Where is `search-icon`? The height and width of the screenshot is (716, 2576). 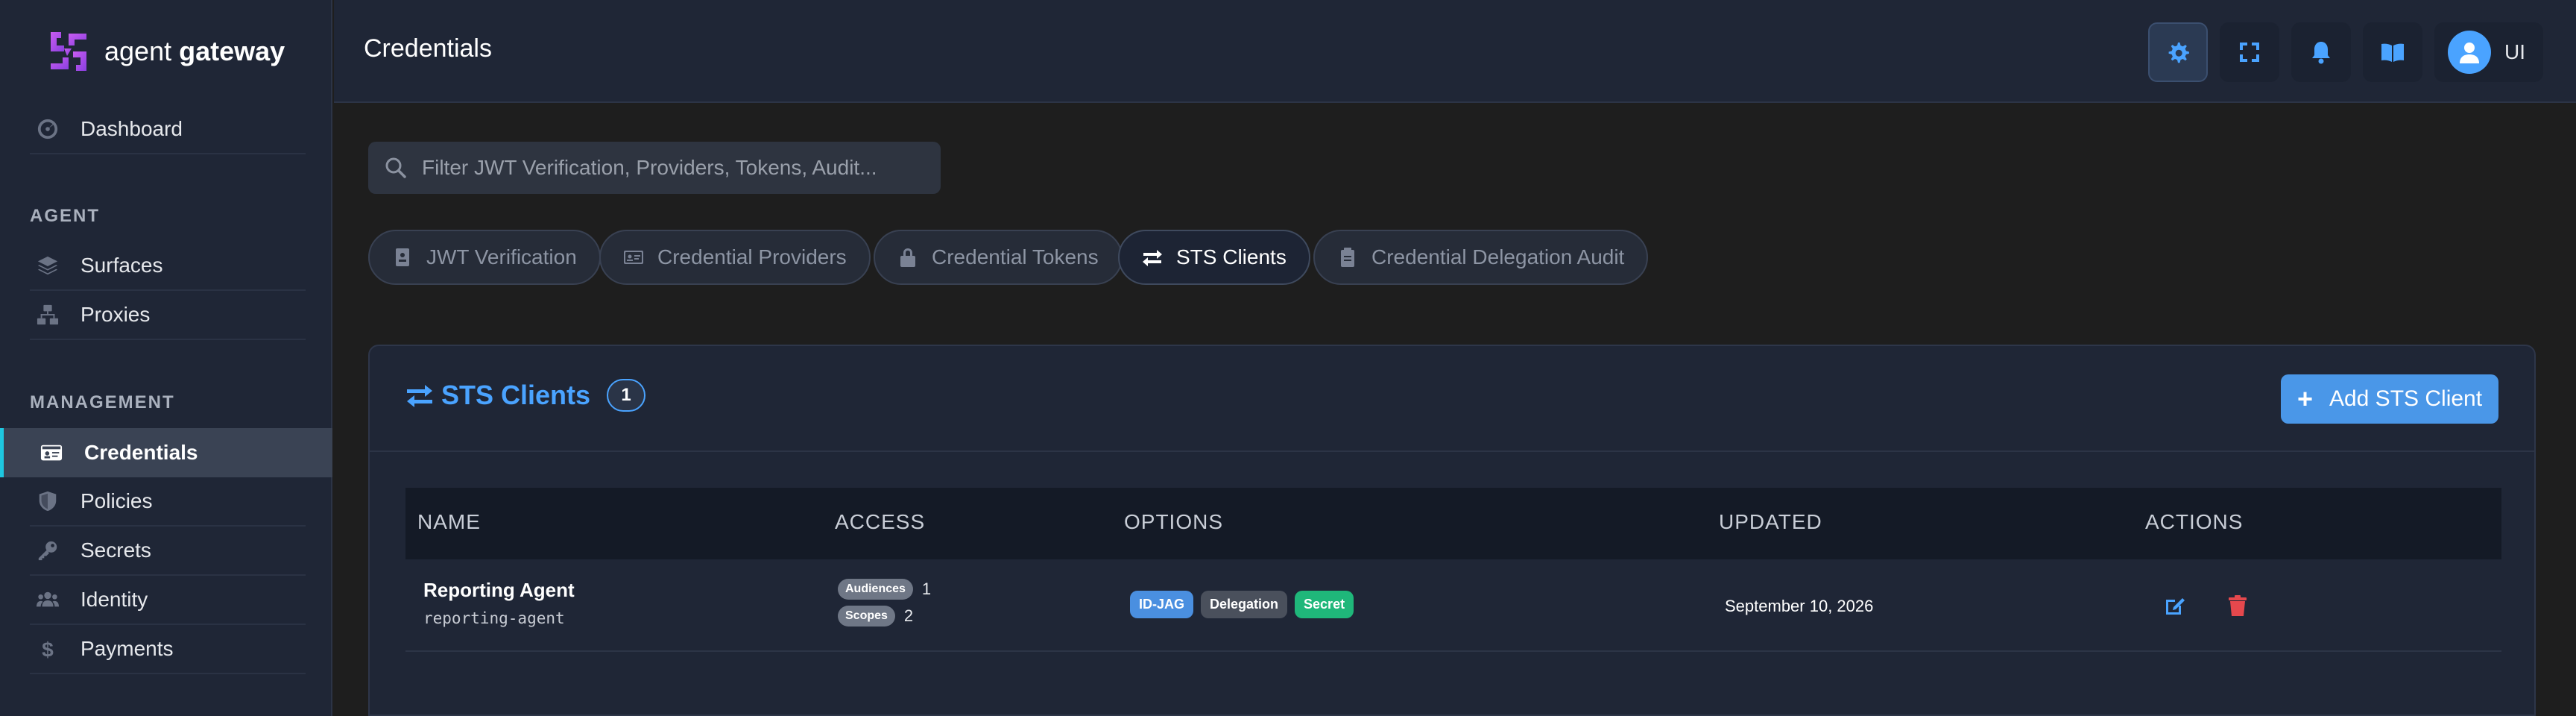
search-icon is located at coordinates (396, 167).